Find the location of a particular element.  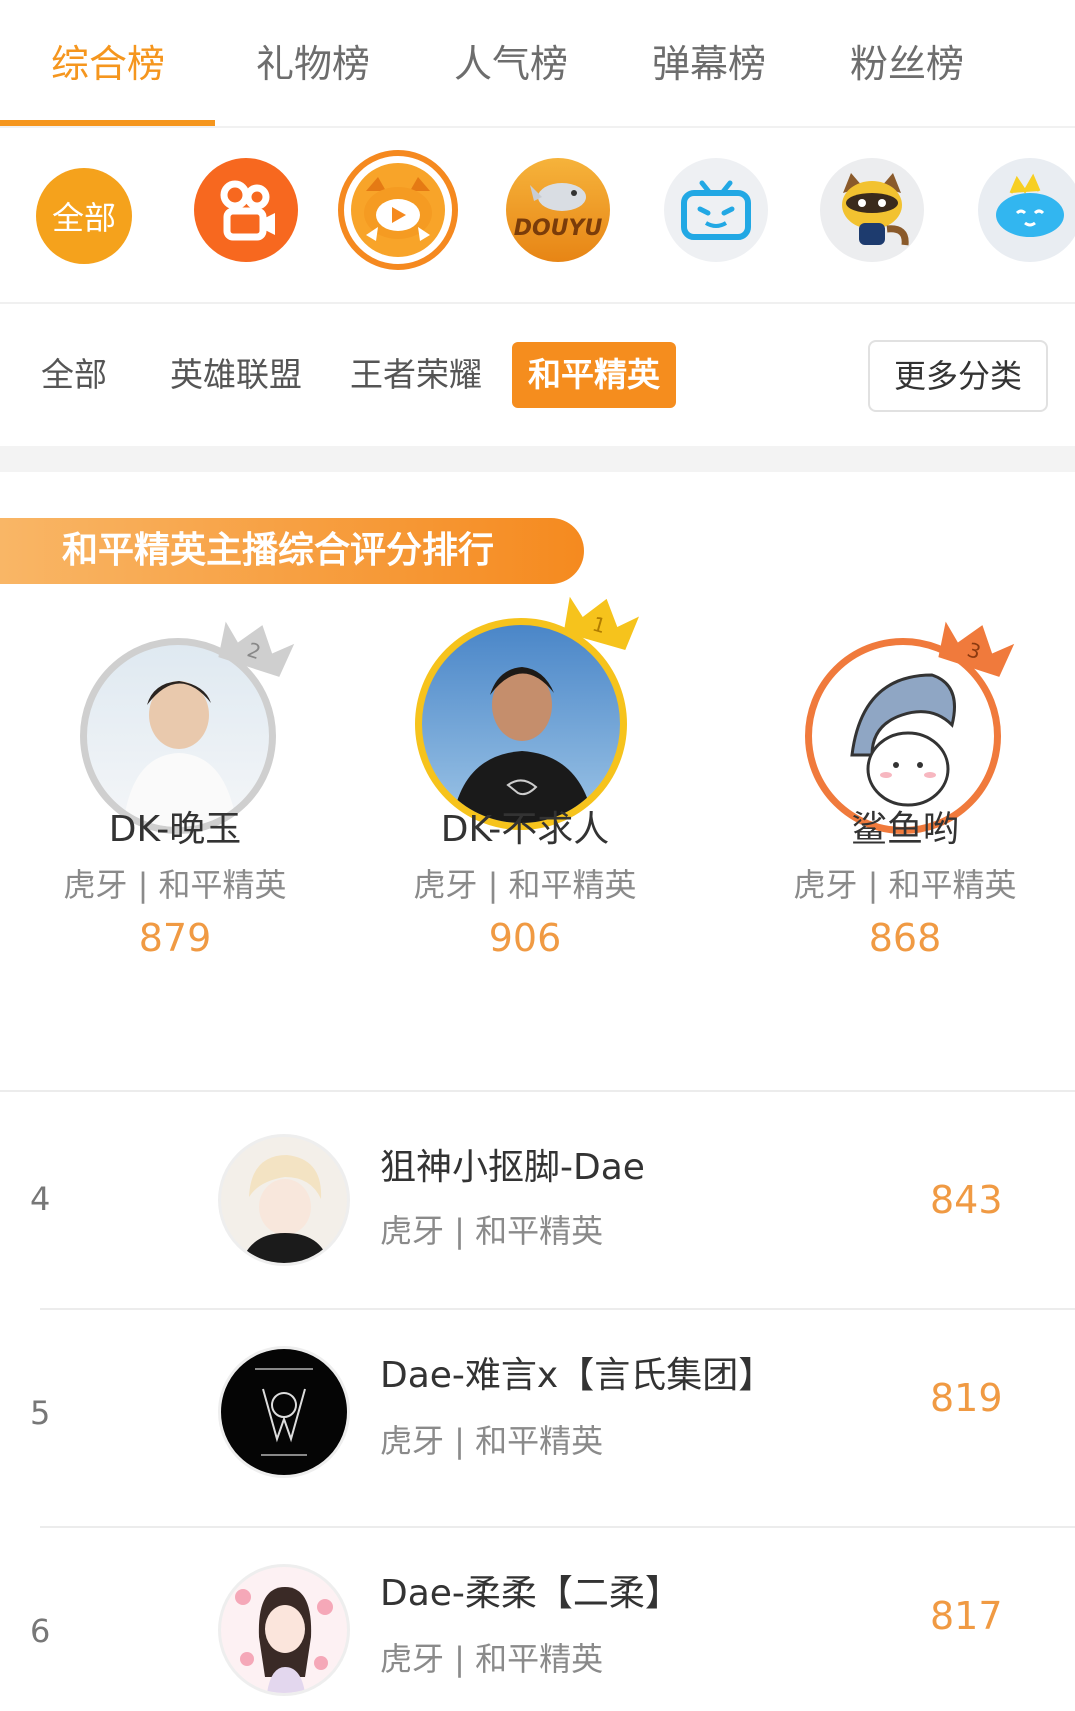

chushou-icon is located at coordinates (1026, 210).